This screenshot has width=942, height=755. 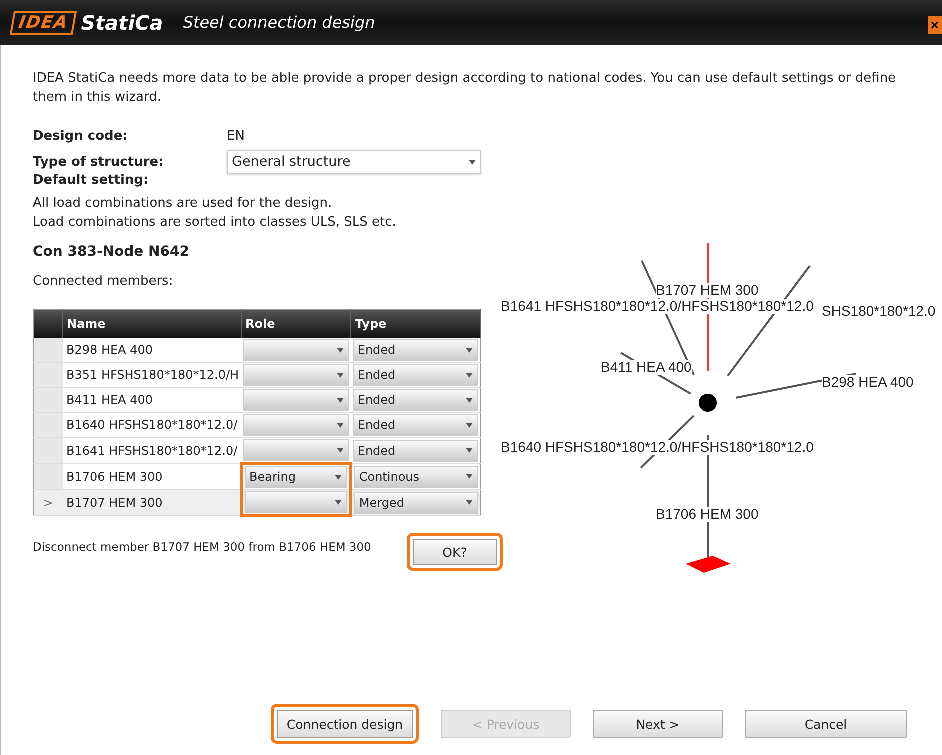 I want to click on field-label: Type of structure:, so click(x=99, y=162).